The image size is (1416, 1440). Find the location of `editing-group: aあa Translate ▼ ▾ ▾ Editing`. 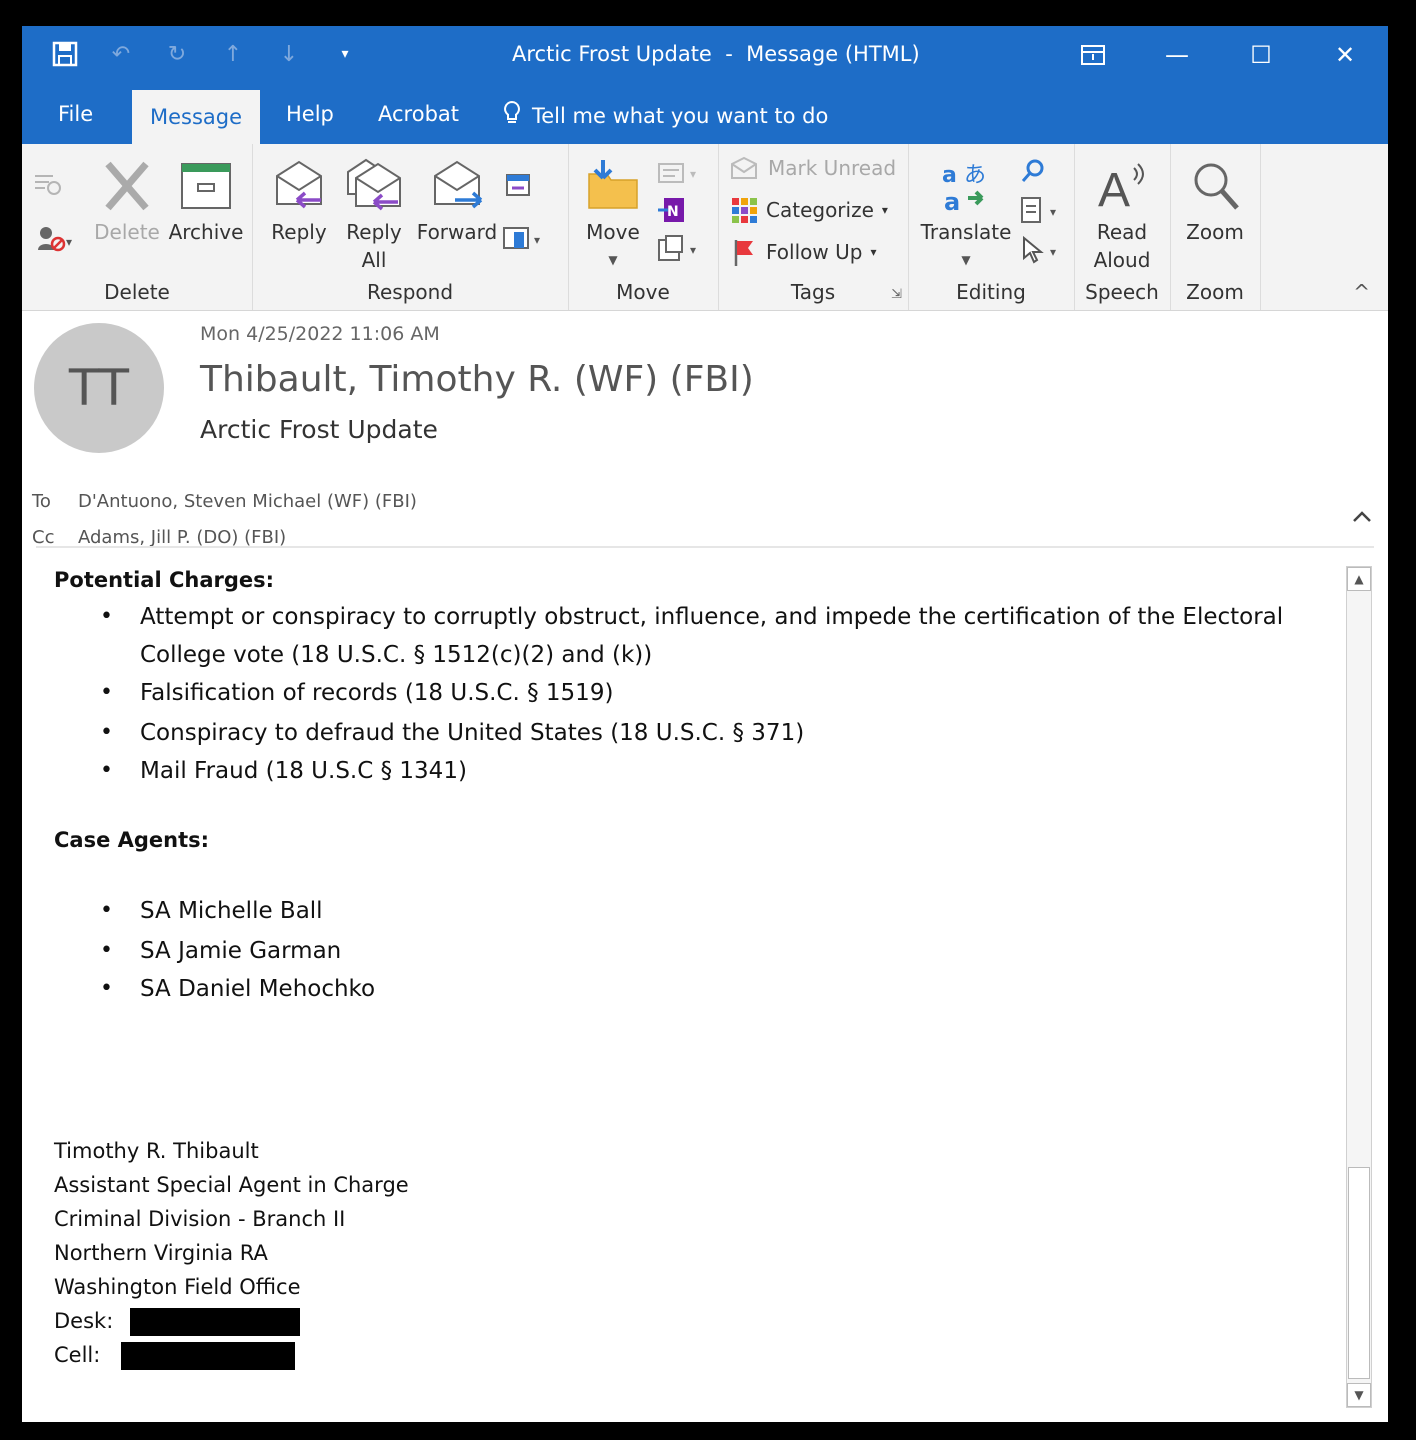

editing-group: aあa Translate ▼ ▾ ▾ Editing is located at coordinates (991, 227).